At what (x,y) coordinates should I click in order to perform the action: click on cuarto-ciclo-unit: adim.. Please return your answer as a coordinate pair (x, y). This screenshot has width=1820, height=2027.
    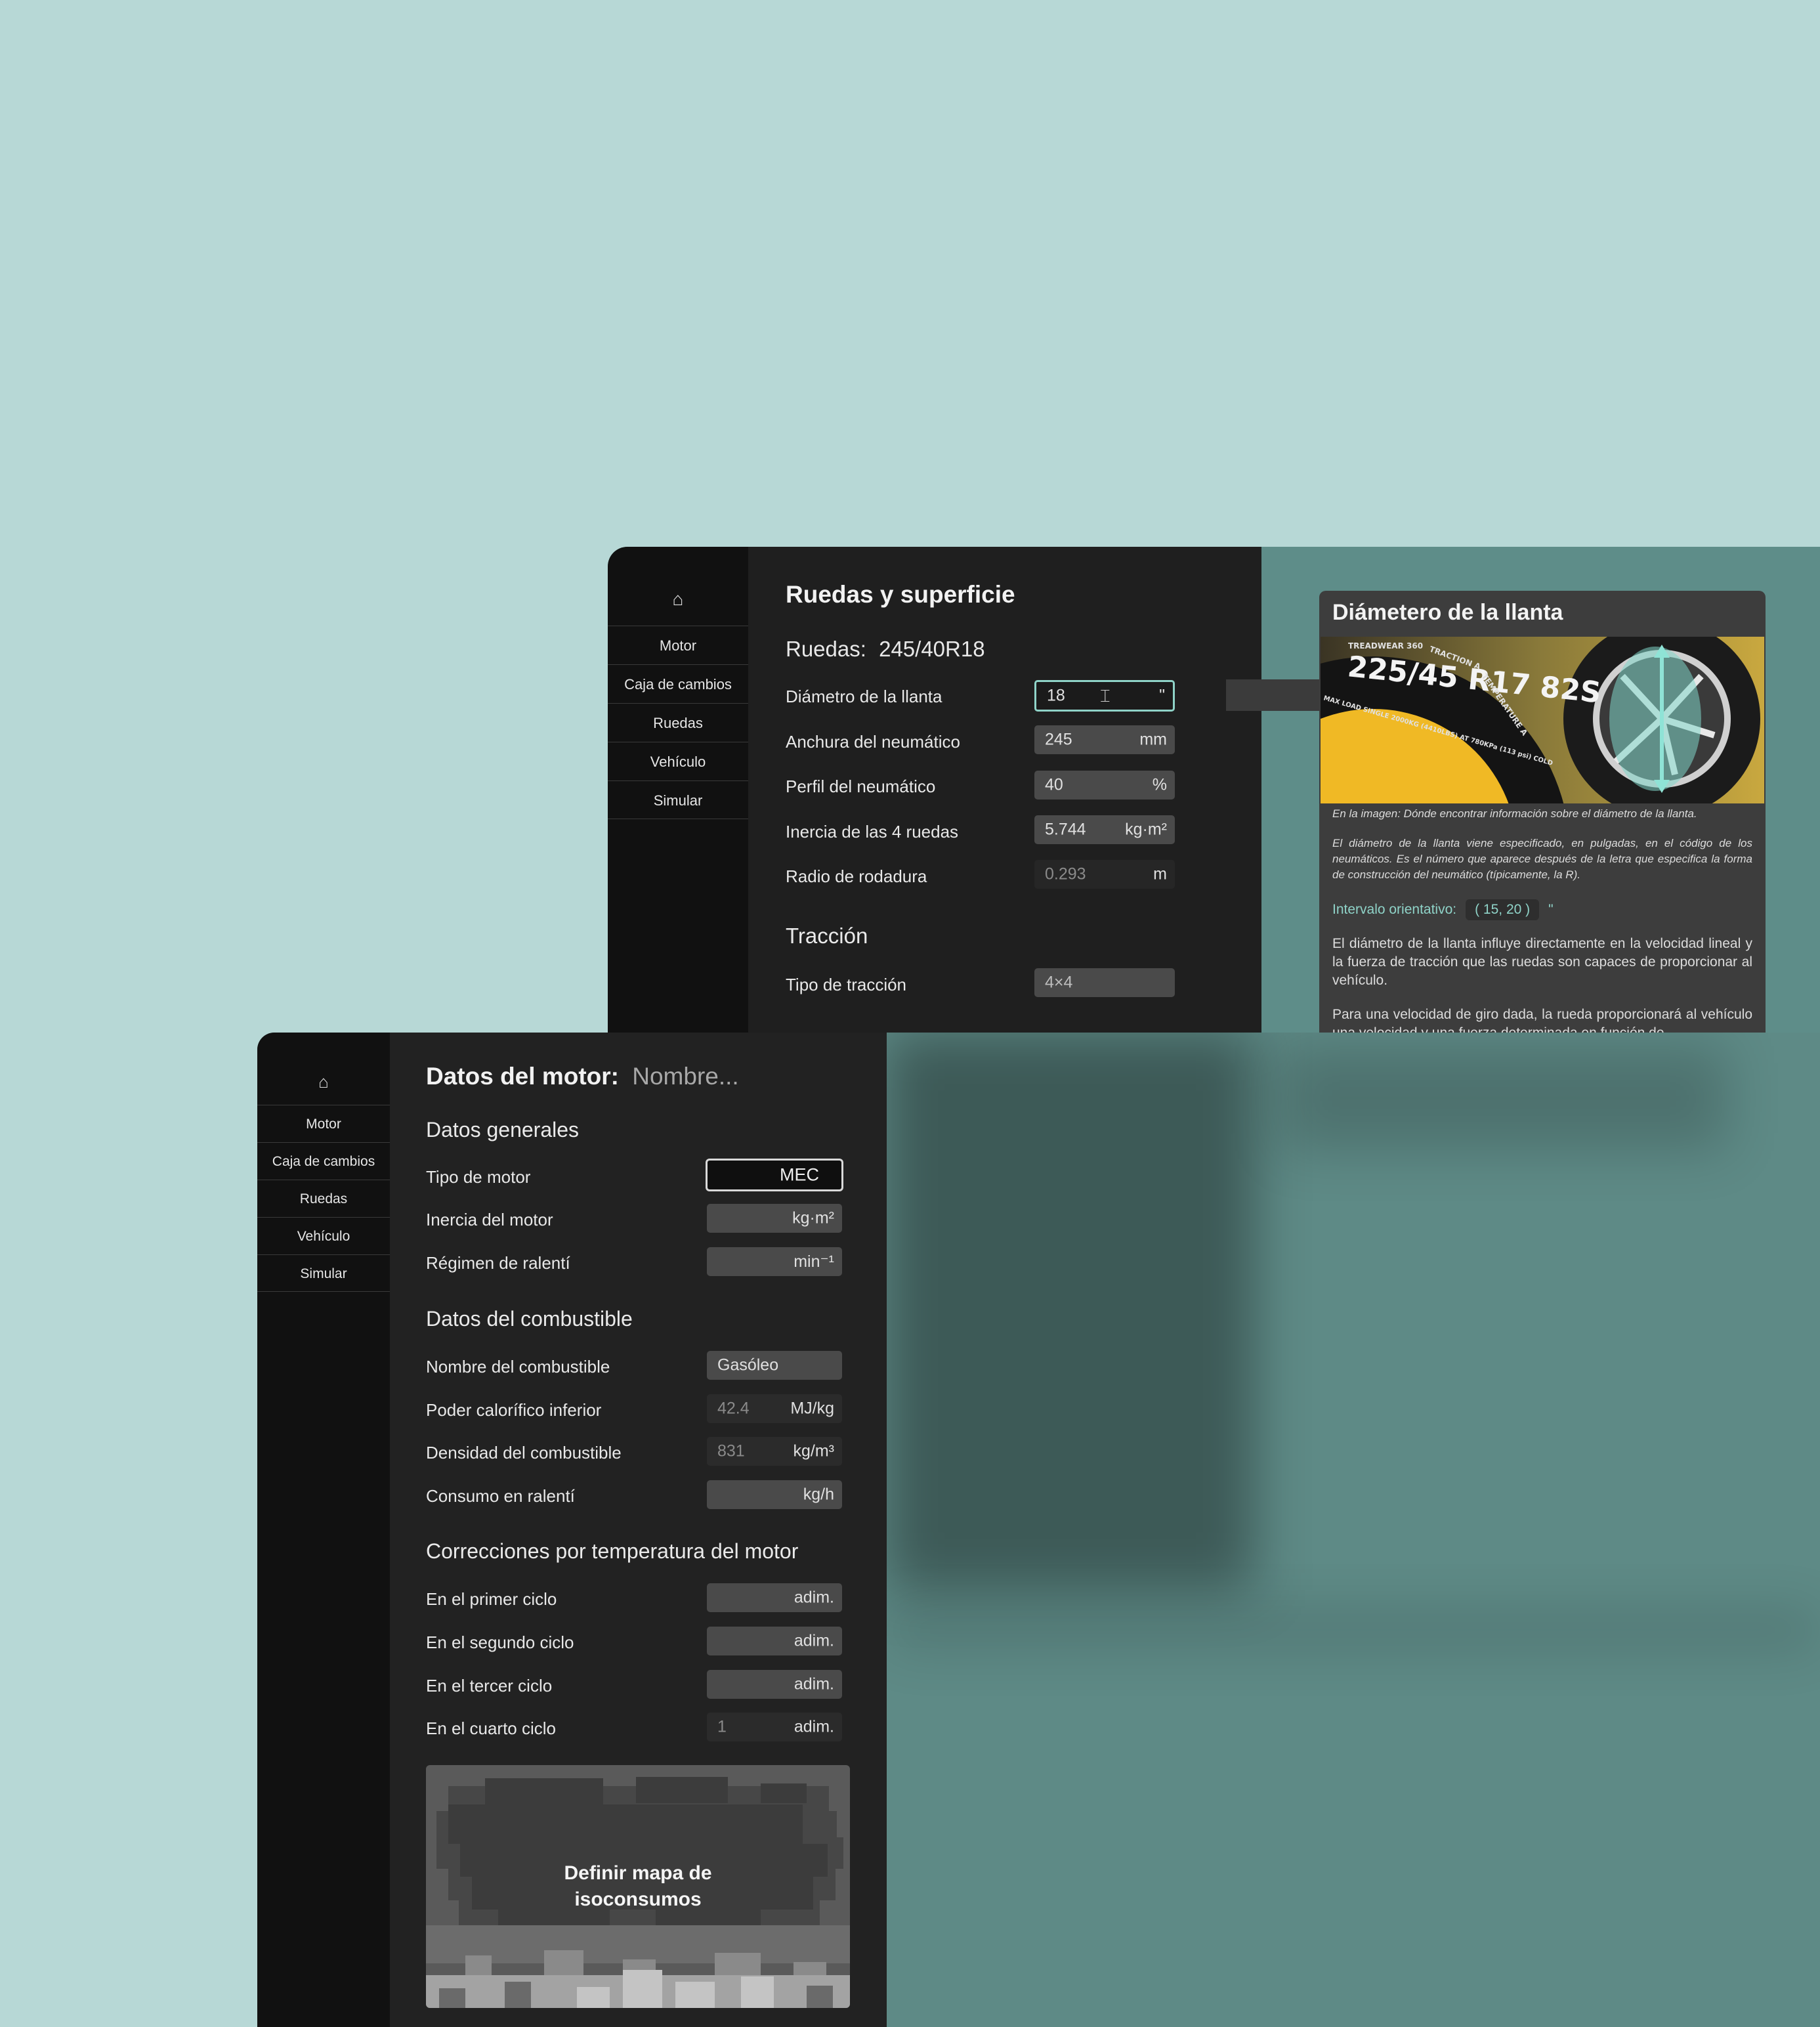
    Looking at the image, I should click on (814, 1726).